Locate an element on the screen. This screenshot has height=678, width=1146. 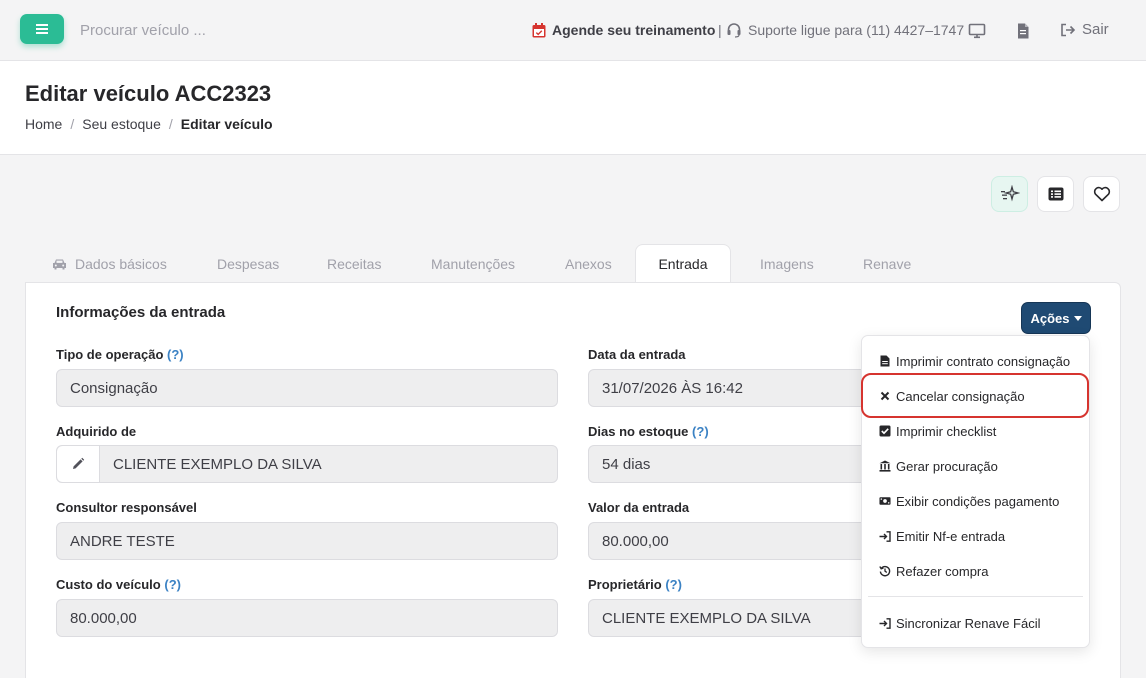
menu-item-label: Imprimir contrato consignação is located at coordinates (983, 361).